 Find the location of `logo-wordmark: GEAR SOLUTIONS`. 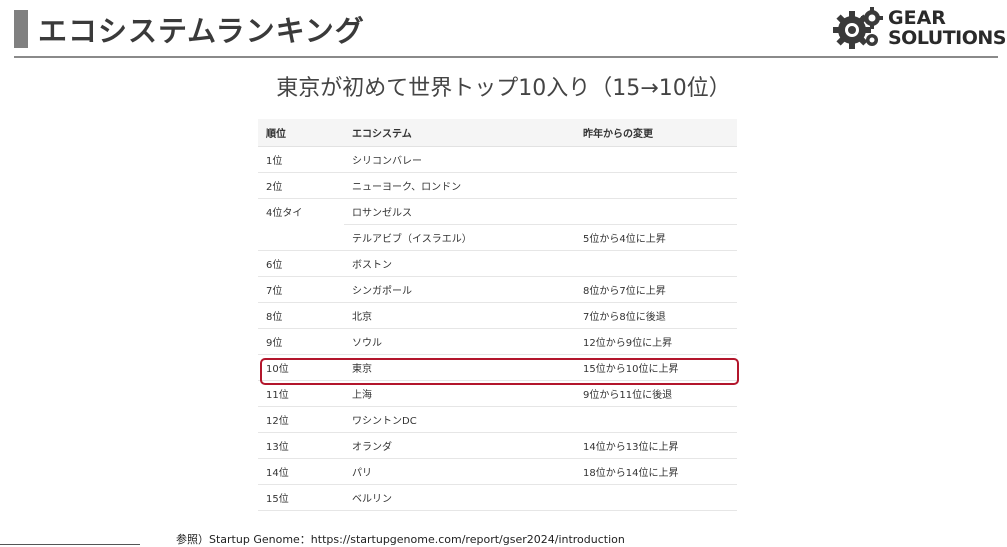

logo-wordmark: GEAR SOLUTIONS is located at coordinates (947, 28).